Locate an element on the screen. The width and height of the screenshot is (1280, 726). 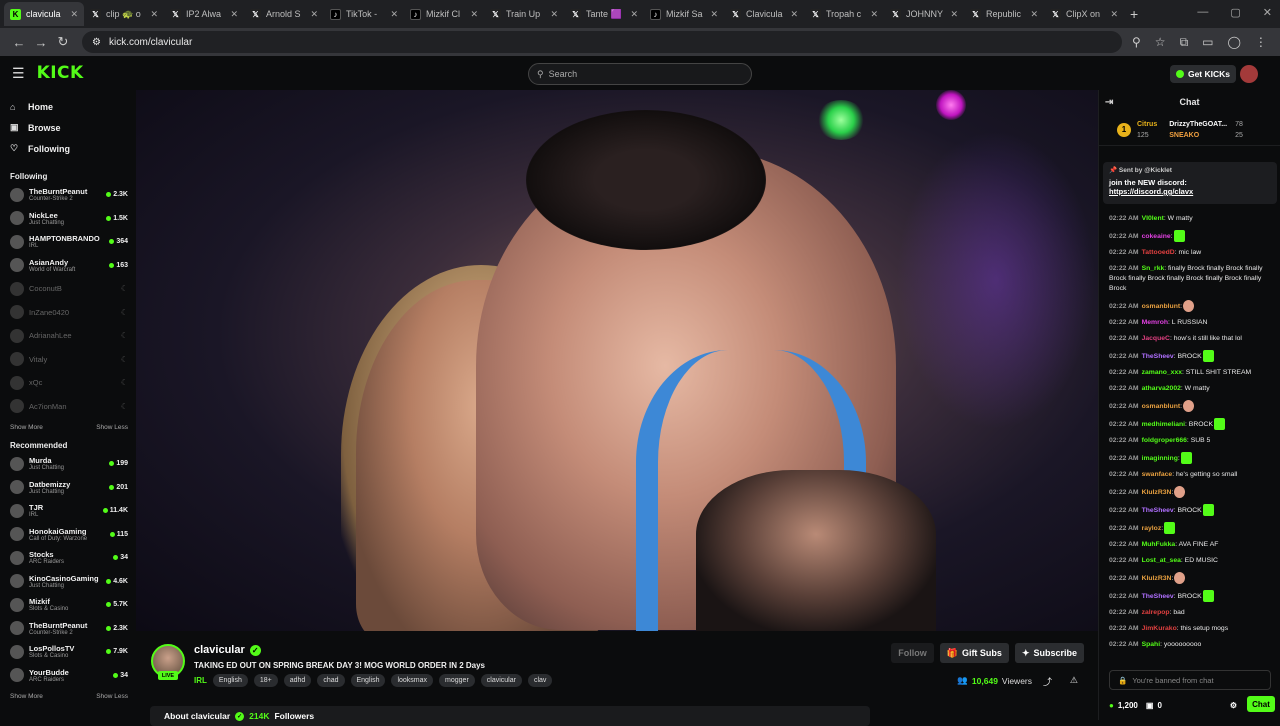
show-less-following: Show Less is located at coordinates (112, 427).